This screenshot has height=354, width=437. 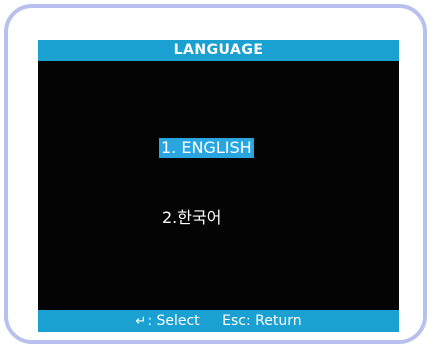 What do you see at coordinates (218, 321) in the screenshot?
I see `status-bar: ↵: Select Esc: Return` at bounding box center [218, 321].